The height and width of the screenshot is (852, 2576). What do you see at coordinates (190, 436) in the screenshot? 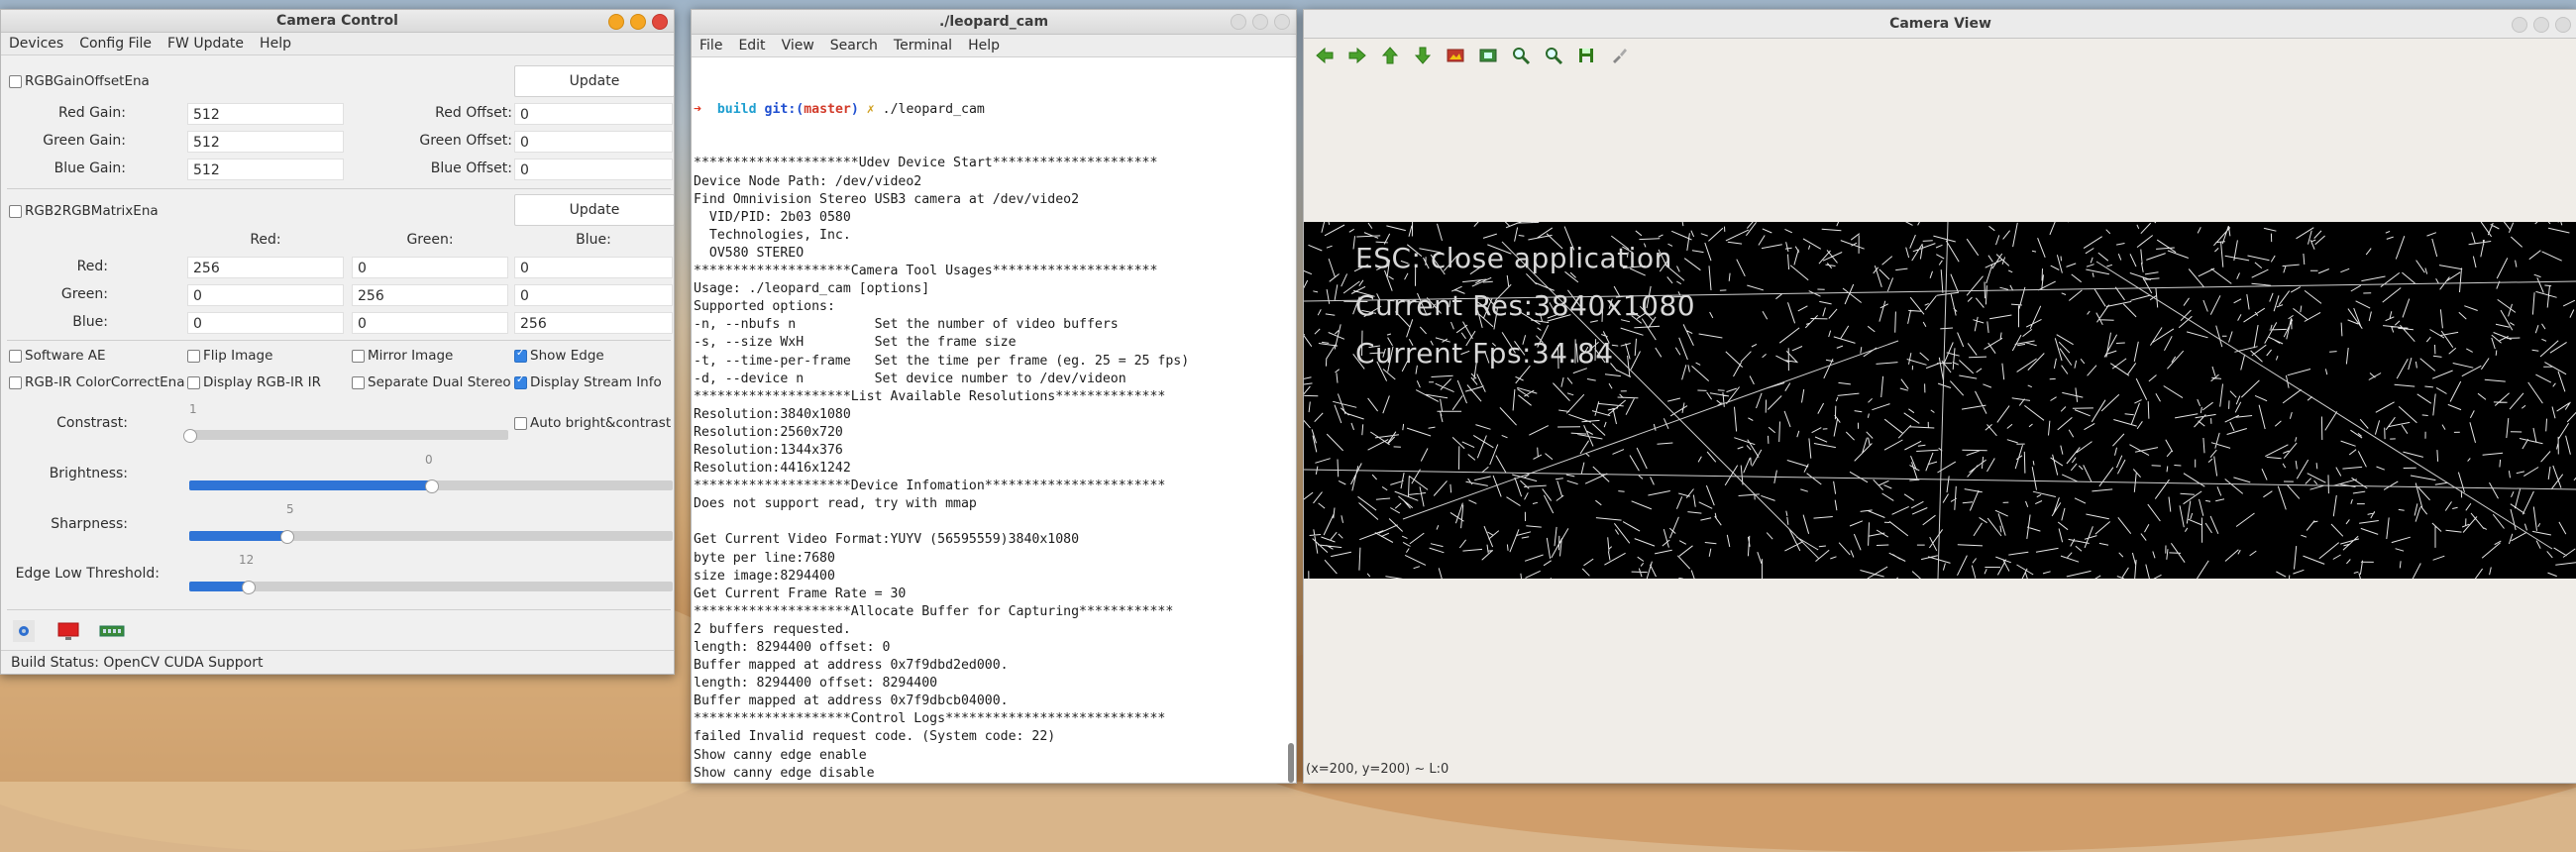
I see `contrast-slider-handle` at bounding box center [190, 436].